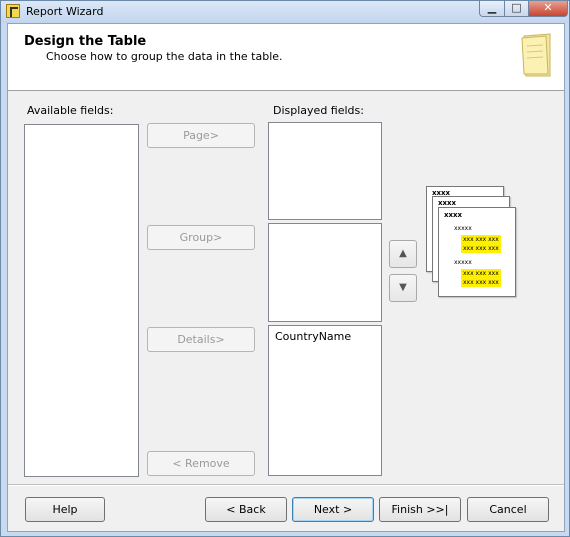  I want to click on report-wizard-app-icon, so click(13, 11).